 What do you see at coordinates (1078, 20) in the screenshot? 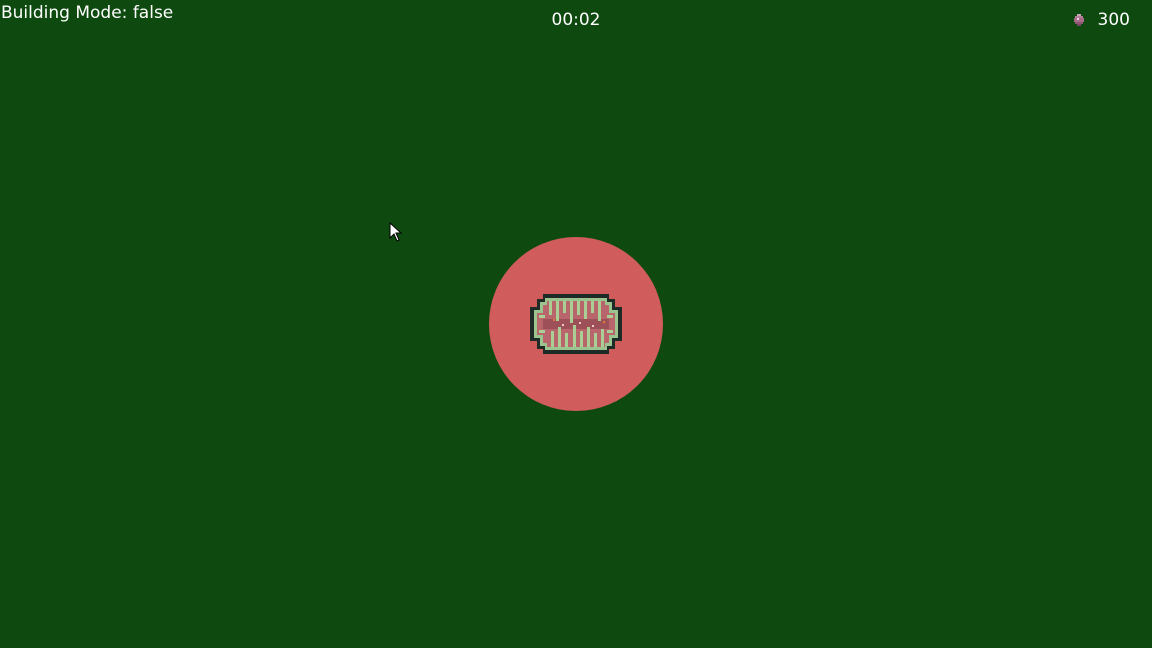
I see `gem-icon` at bounding box center [1078, 20].